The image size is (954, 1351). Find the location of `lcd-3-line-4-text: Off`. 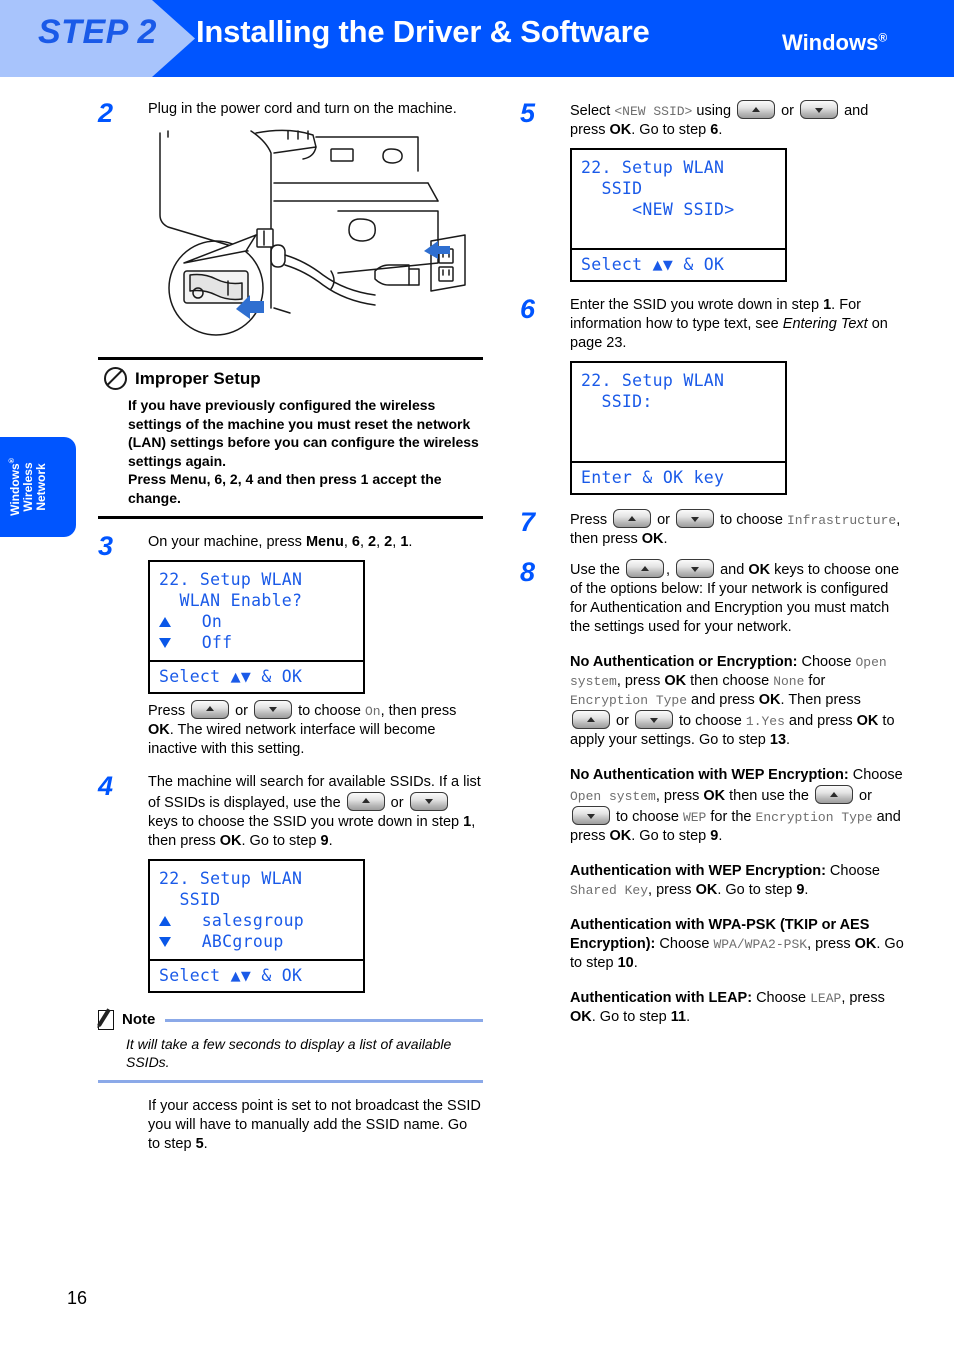

lcd-3-line-4-text: Off is located at coordinates (217, 642).